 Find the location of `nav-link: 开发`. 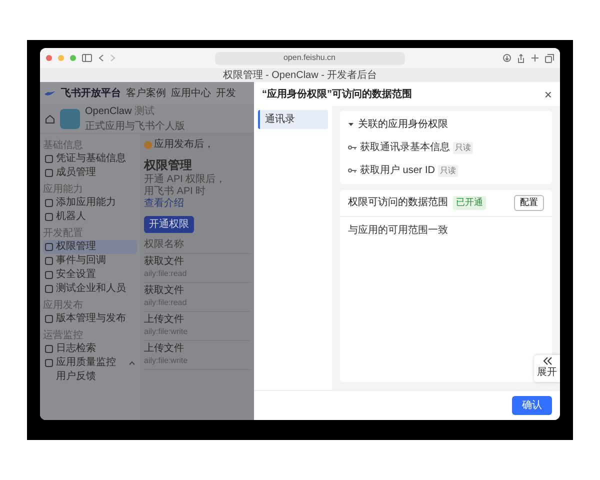

nav-link: 开发 is located at coordinates (226, 93).